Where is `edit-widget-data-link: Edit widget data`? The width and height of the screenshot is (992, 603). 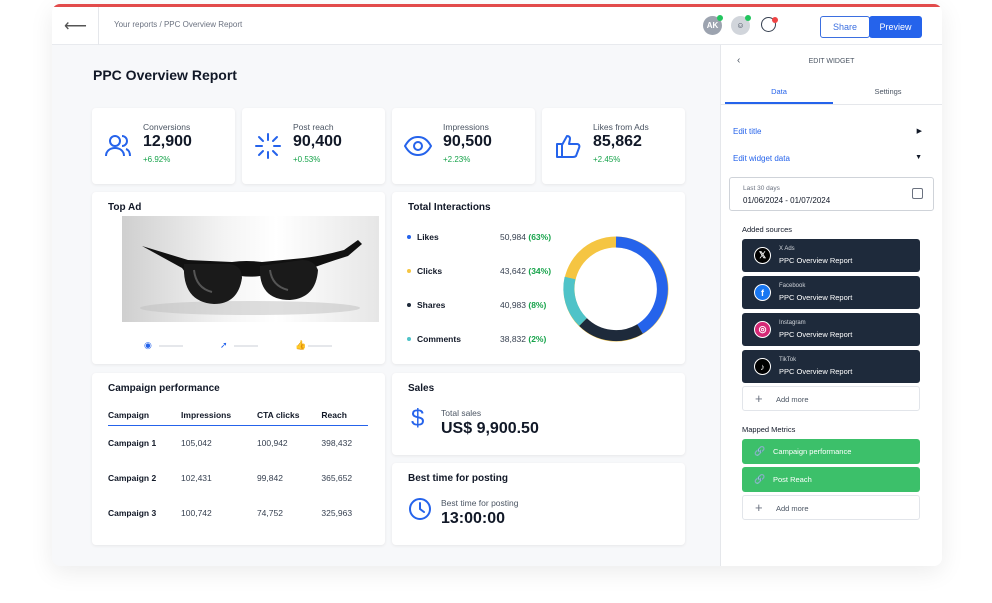
edit-widget-data-link: Edit widget data is located at coordinates (761, 158).